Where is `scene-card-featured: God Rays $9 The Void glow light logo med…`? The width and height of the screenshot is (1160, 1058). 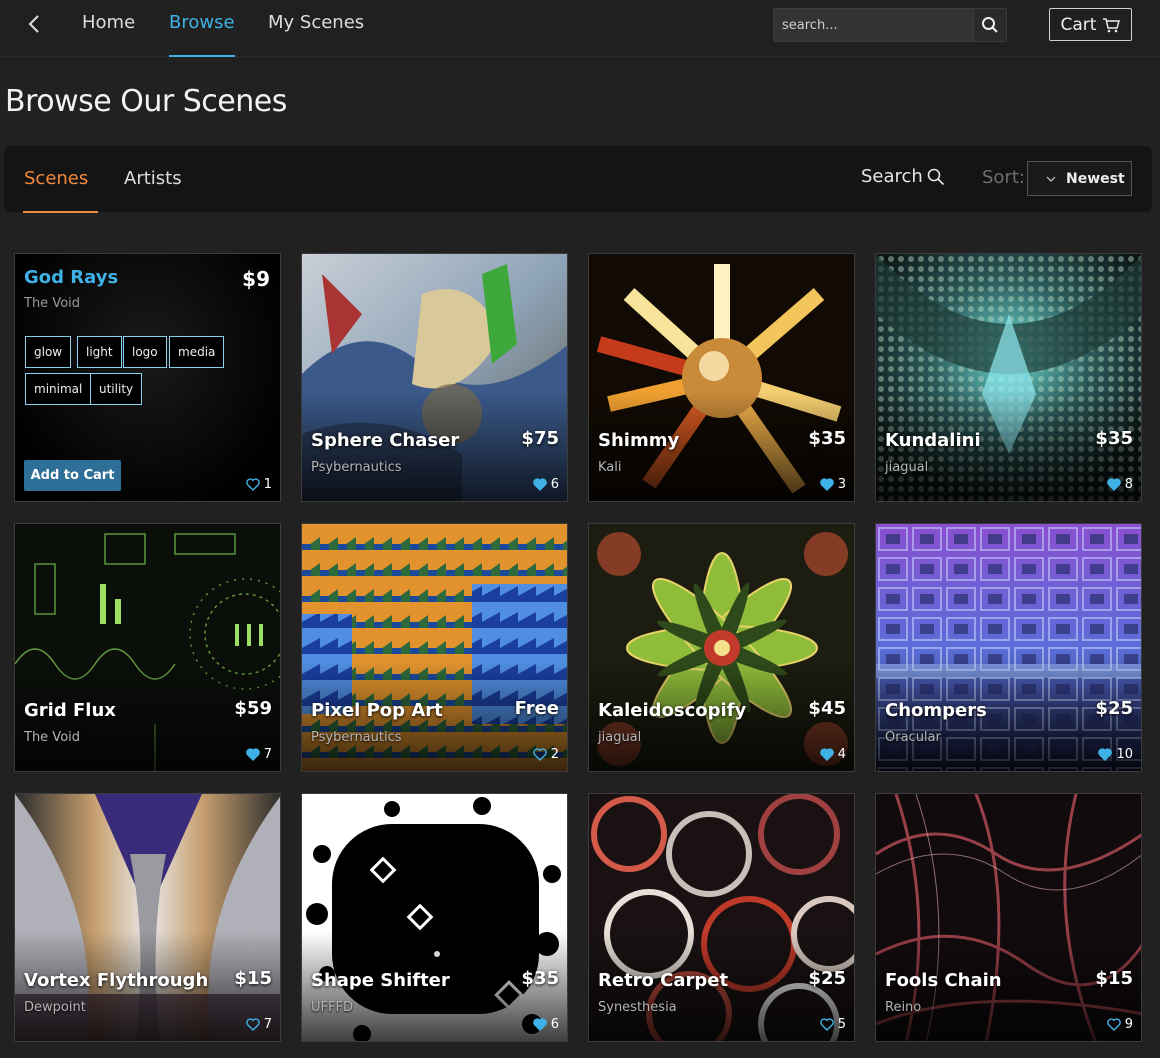
scene-card-featured: God Rays $9 The Void glow light logo med… is located at coordinates (147, 377).